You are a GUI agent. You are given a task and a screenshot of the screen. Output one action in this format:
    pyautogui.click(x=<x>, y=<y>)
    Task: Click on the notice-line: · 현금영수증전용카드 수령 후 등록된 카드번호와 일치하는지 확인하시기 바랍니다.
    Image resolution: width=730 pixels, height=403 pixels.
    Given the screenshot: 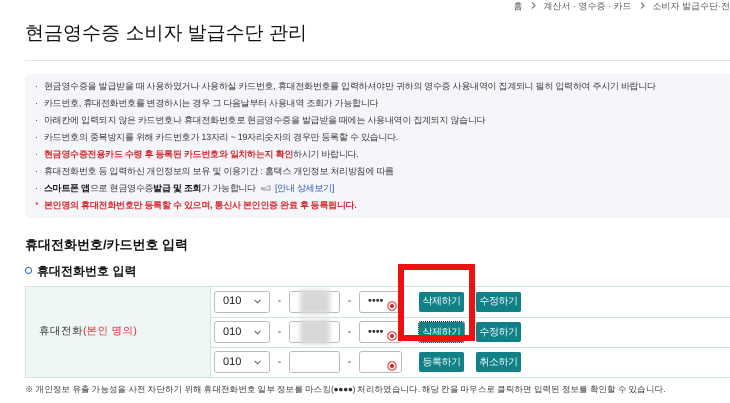 What is the action you would take?
    pyautogui.click(x=197, y=154)
    